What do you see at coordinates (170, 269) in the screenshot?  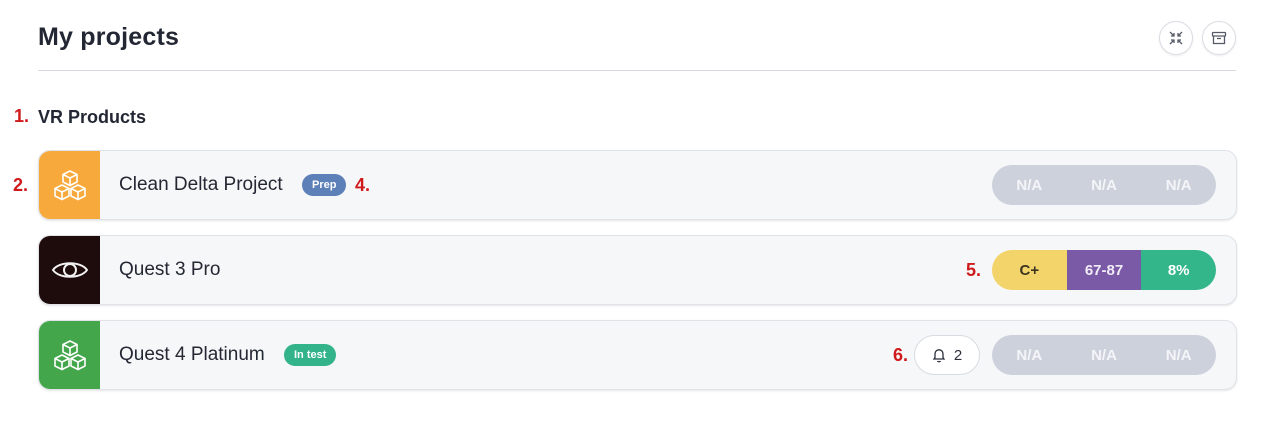 I see `project-name: Quest 3 Pro` at bounding box center [170, 269].